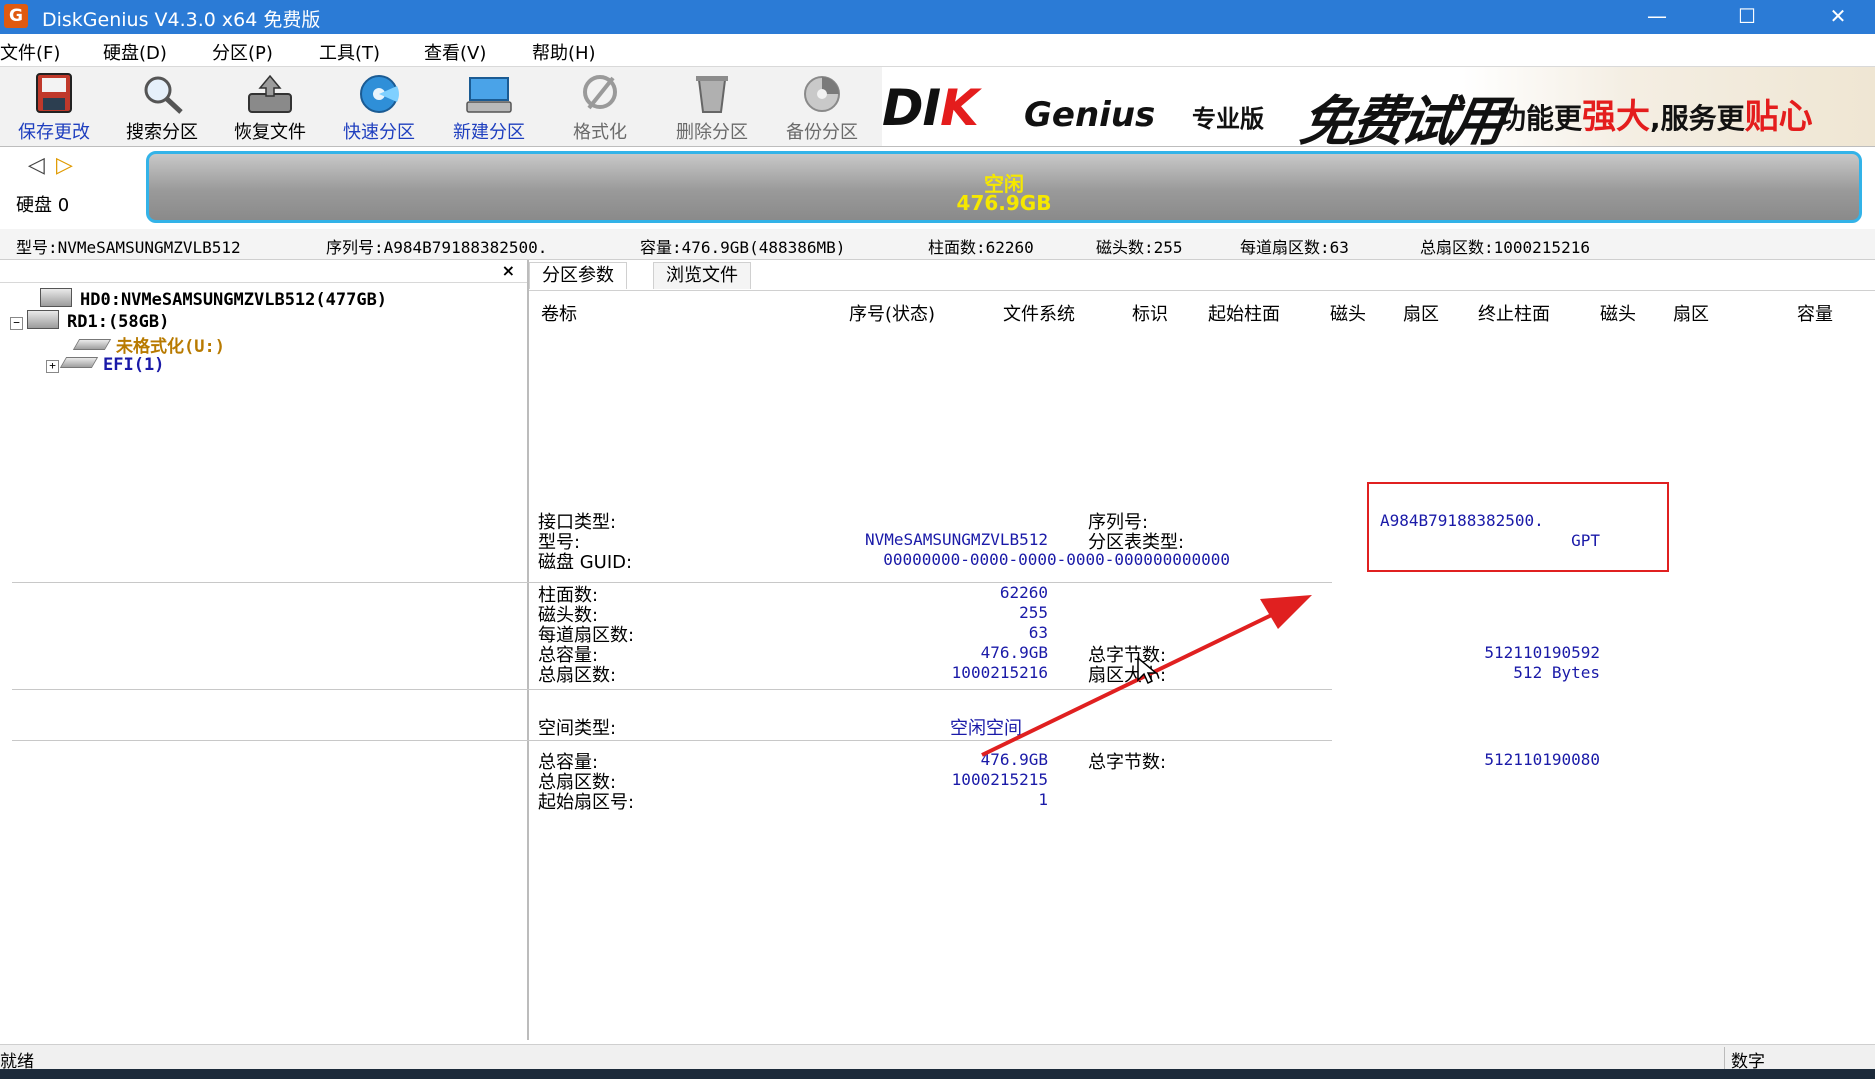 Image resolution: width=1875 pixels, height=1079 pixels. What do you see at coordinates (1838, 17) in the screenshot?
I see `close-button: ✕` at bounding box center [1838, 17].